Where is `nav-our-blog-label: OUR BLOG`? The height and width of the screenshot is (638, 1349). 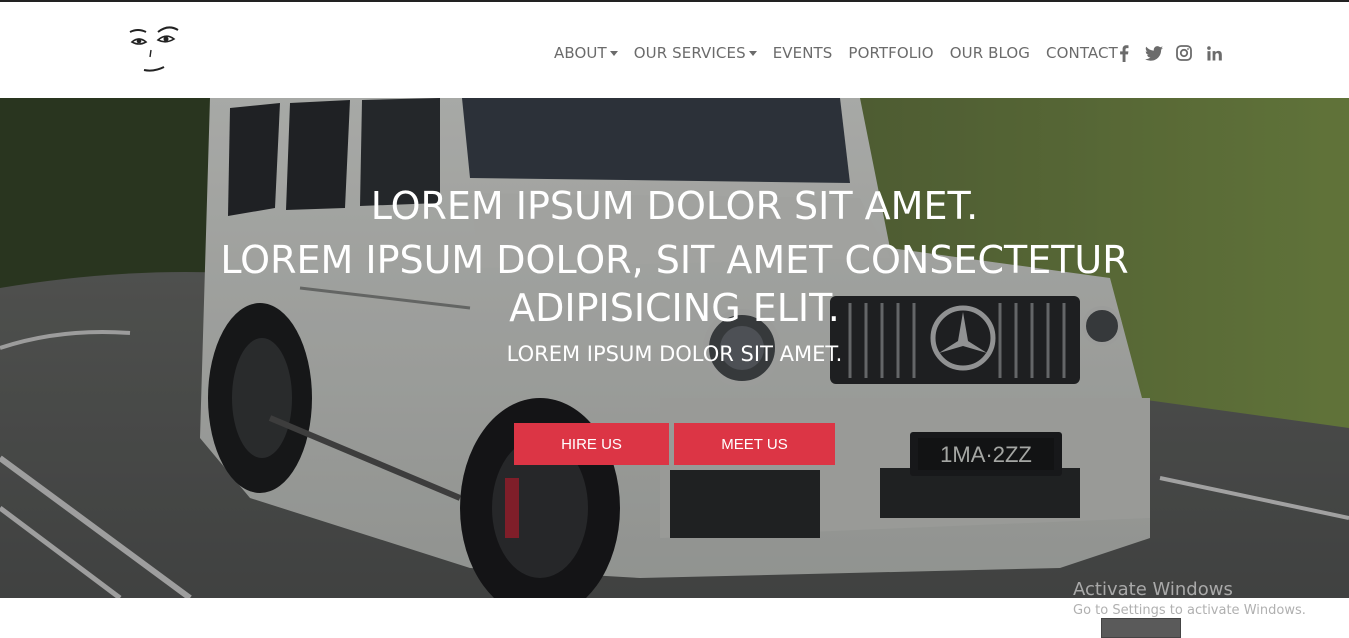 nav-our-blog-label: OUR BLOG is located at coordinates (990, 53).